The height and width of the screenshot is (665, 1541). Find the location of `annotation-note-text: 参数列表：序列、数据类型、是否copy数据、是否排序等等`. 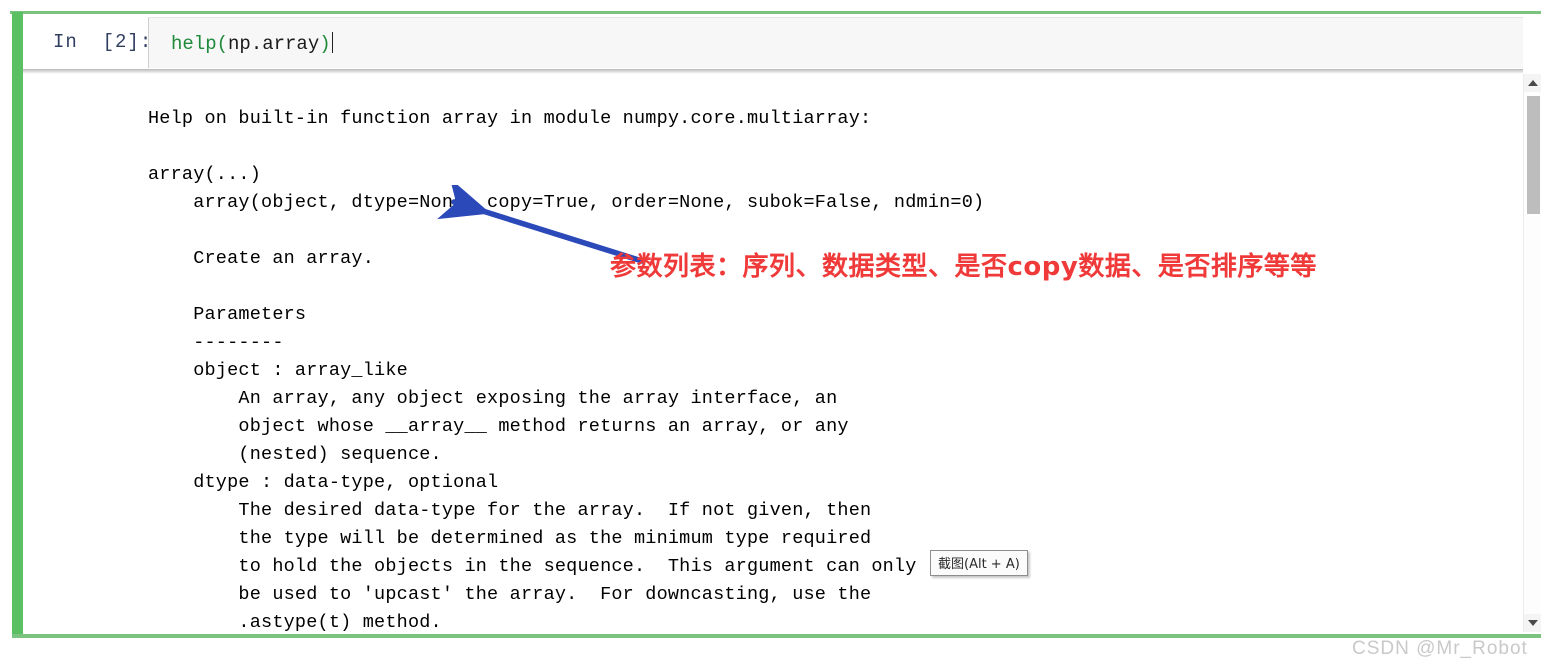

annotation-note-text: 参数列表：序列、数据类型、是否copy数据、是否排序等等 is located at coordinates (963, 267).